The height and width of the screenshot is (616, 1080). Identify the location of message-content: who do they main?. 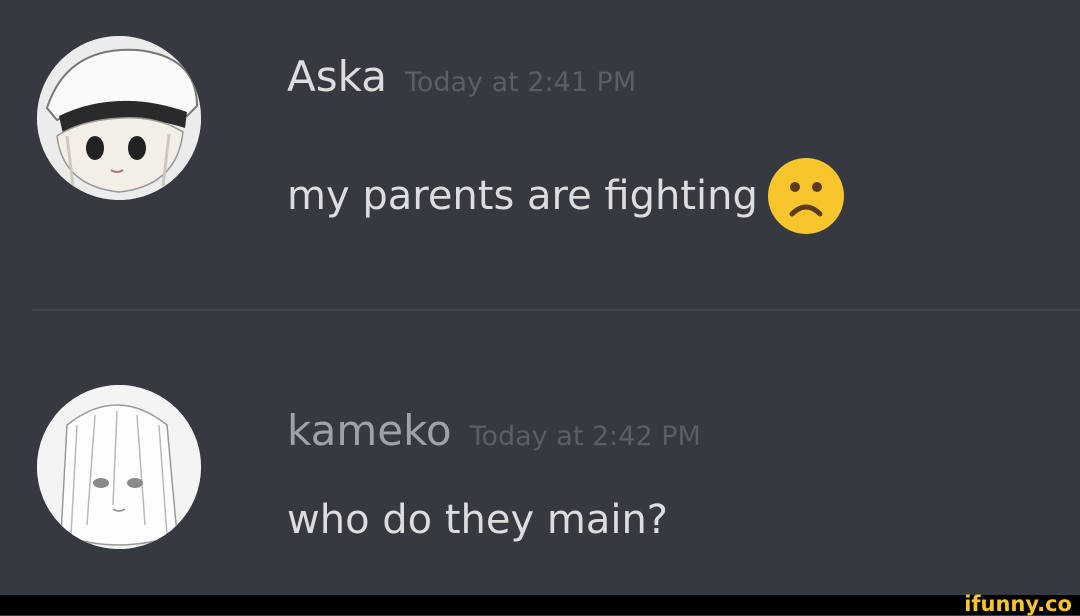
(477, 520).